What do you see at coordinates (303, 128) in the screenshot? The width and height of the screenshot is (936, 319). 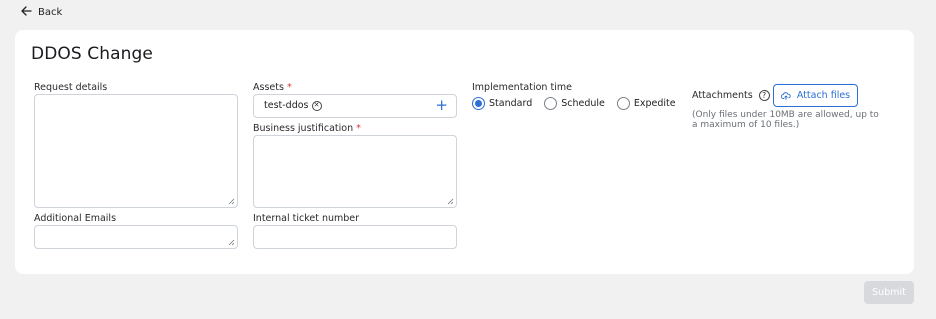 I see `business-justification-label-text: Business justification` at bounding box center [303, 128].